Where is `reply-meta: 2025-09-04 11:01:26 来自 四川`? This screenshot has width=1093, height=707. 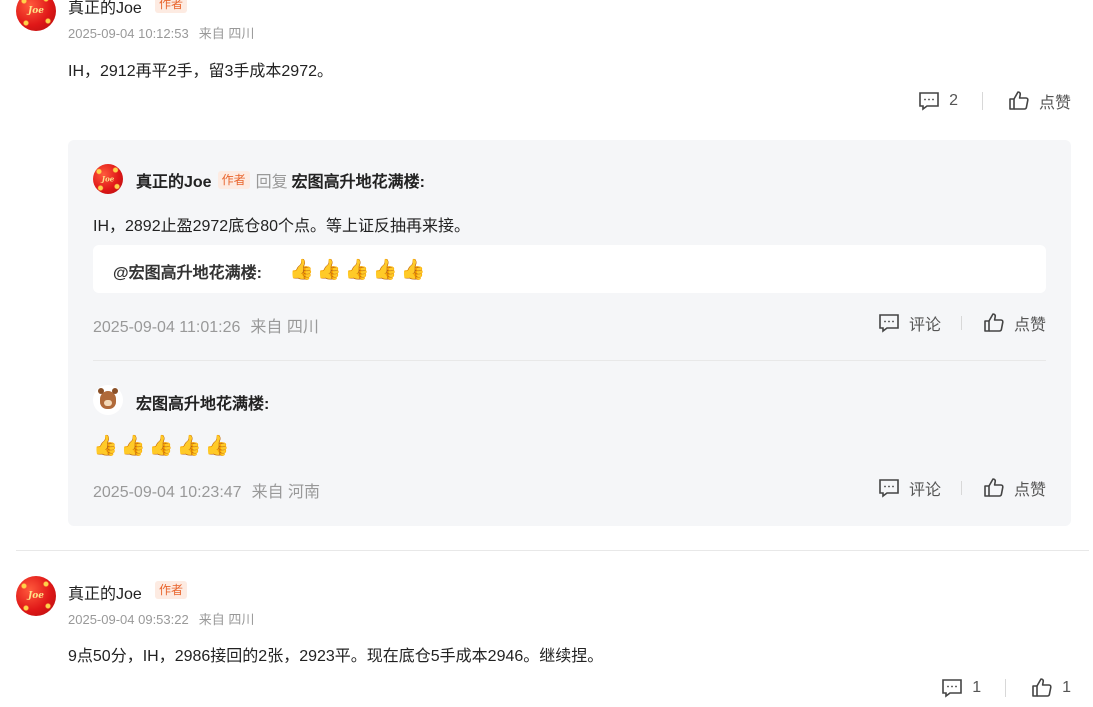
reply-meta: 2025-09-04 11:01:26 来自 四川 is located at coordinates (206, 325).